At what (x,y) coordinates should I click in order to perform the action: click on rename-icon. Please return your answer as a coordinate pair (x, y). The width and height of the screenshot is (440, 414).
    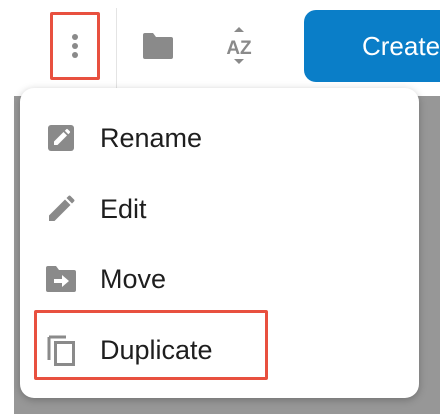
    Looking at the image, I should click on (61, 138).